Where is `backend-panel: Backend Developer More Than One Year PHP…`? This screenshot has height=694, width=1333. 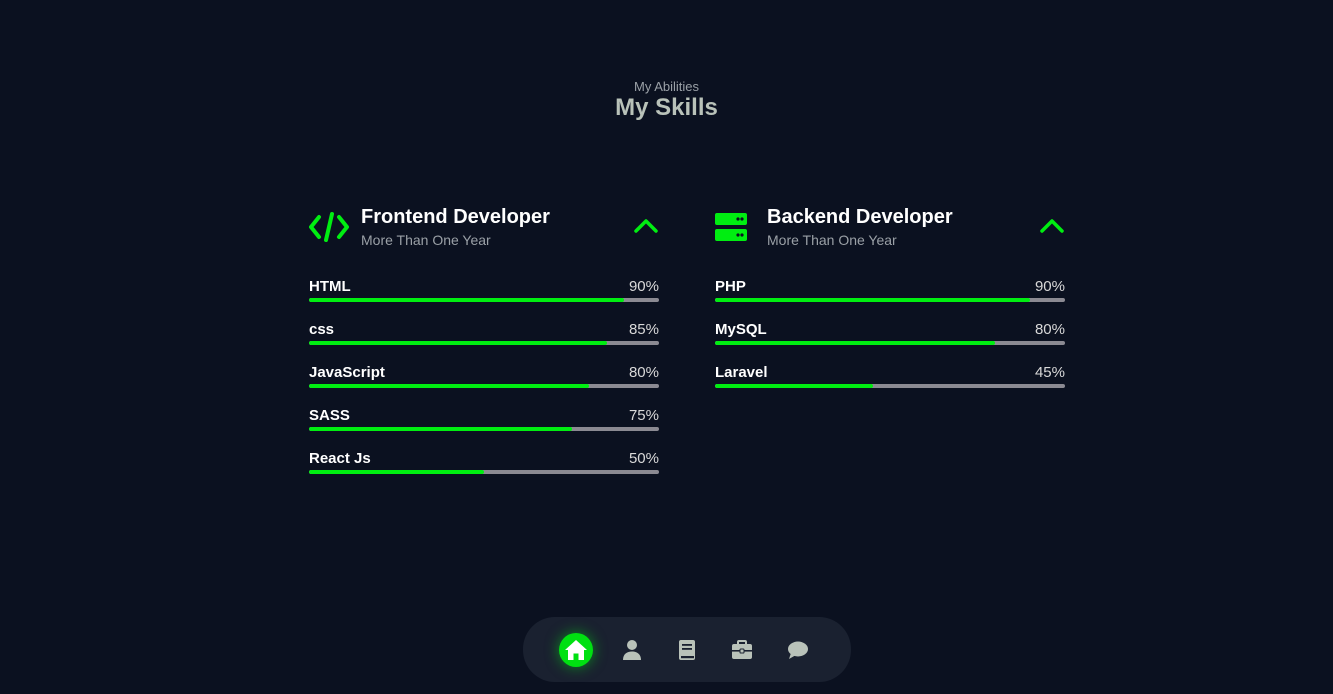 backend-panel: Backend Developer More Than One Year PHP… is located at coordinates (890, 306).